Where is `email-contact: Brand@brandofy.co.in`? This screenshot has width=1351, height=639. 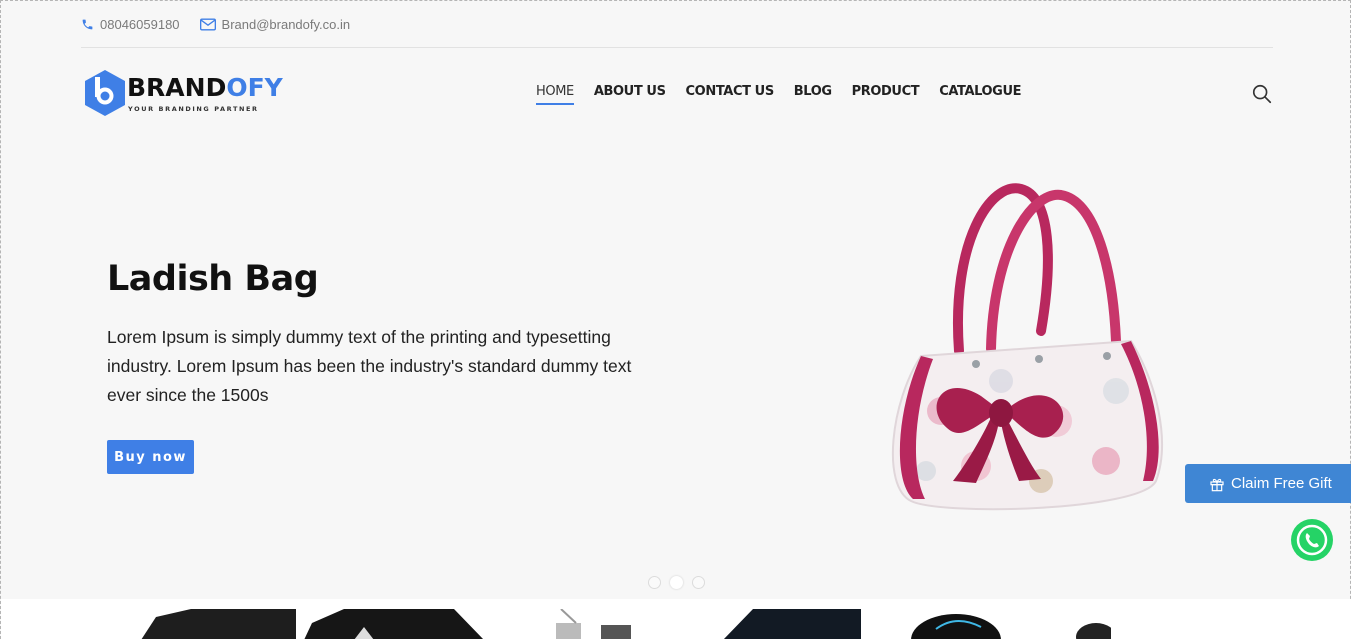
email-contact: Brand@brandofy.co.in is located at coordinates (275, 24).